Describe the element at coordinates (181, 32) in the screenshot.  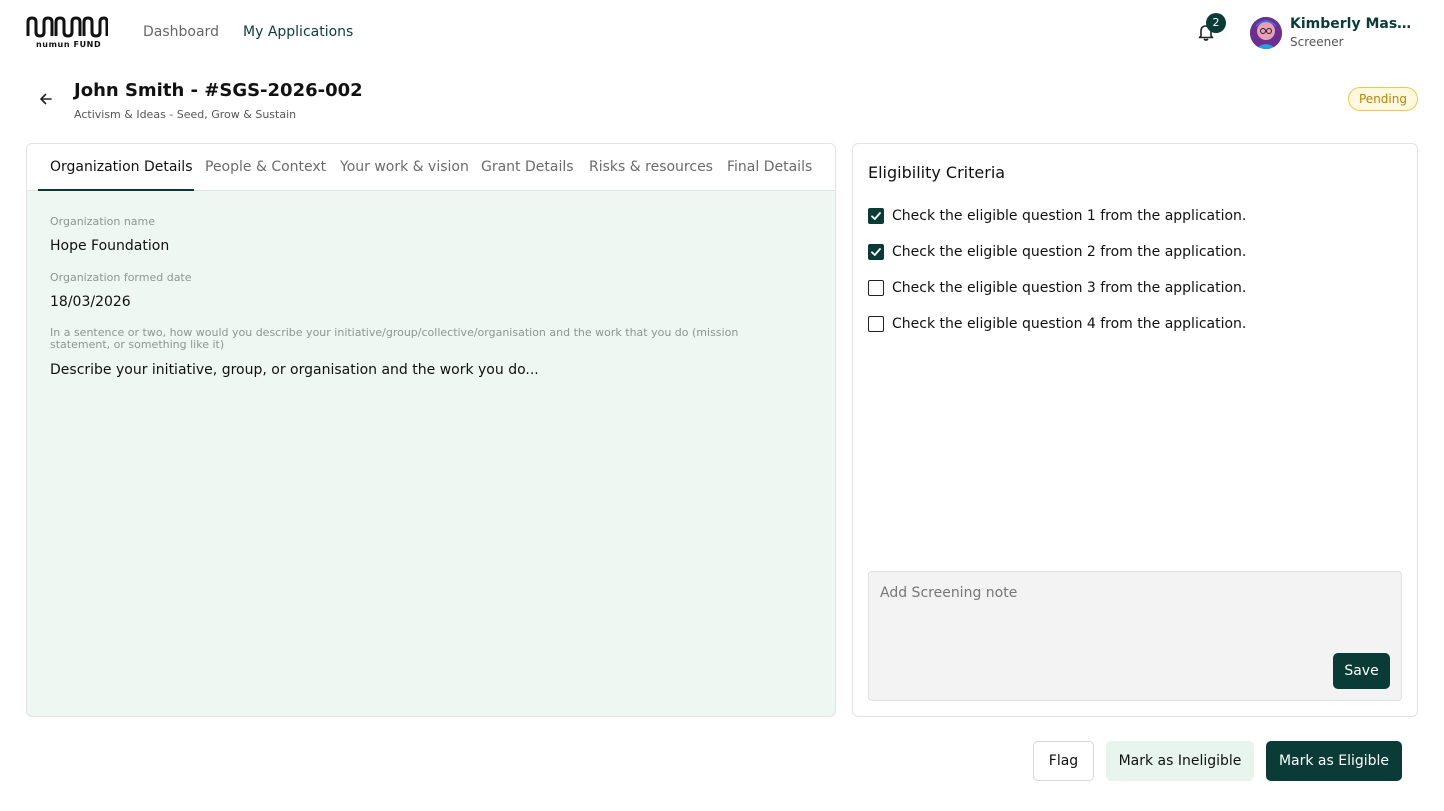
I see `nav-dashboard: Dashboard` at that location.